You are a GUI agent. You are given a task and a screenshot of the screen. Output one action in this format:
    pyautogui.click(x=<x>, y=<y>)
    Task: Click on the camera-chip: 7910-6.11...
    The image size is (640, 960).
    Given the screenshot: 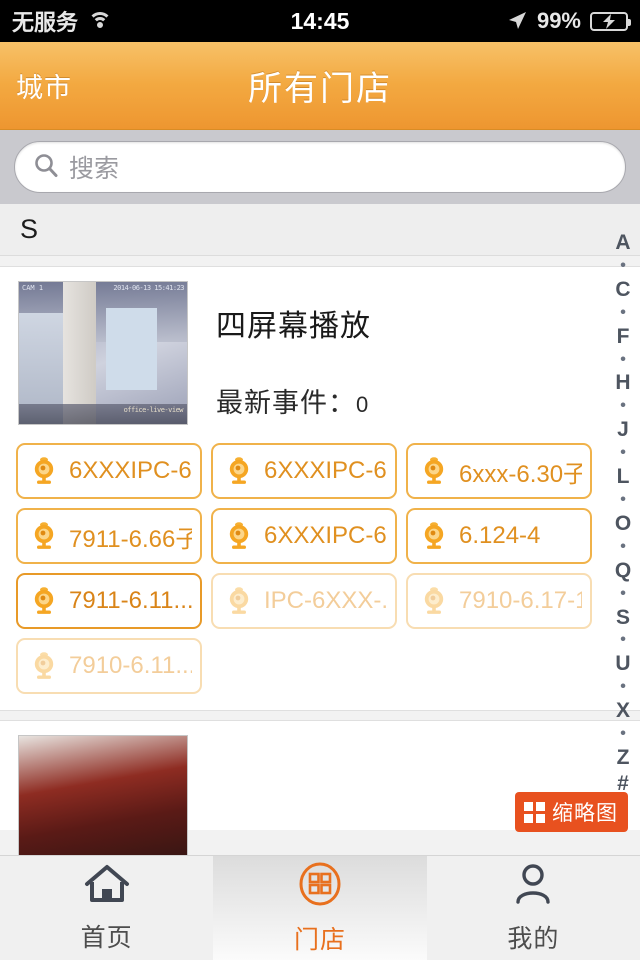 What is the action you would take?
    pyautogui.click(x=109, y=666)
    